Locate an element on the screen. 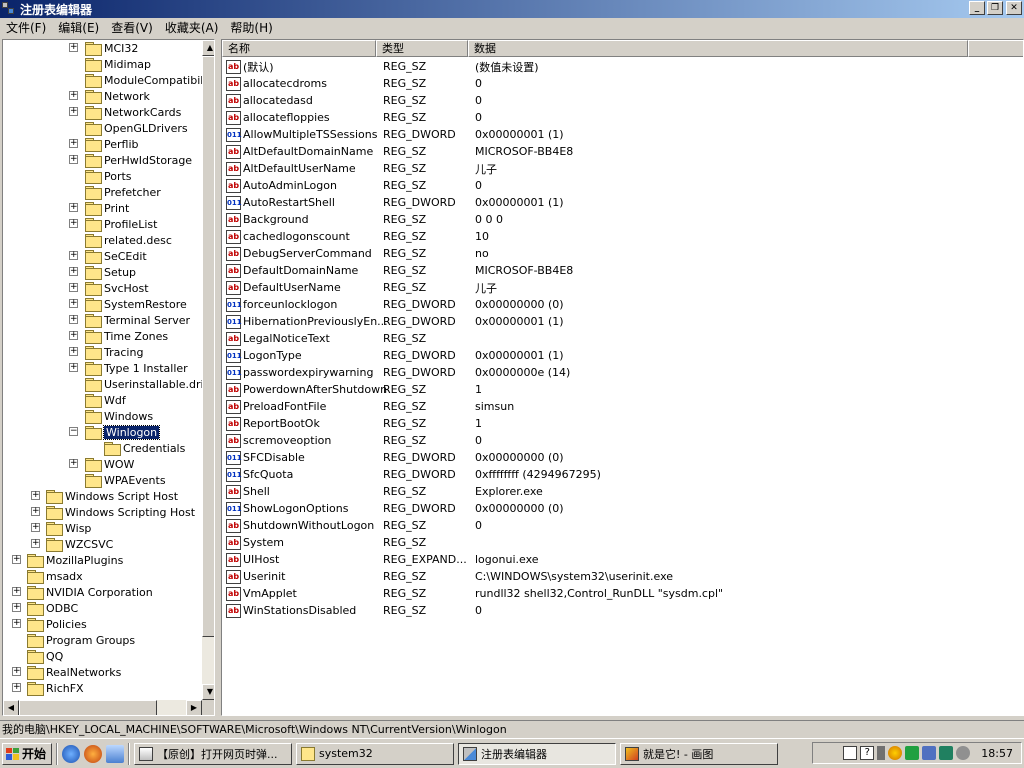  ie-icon is located at coordinates (71, 753).